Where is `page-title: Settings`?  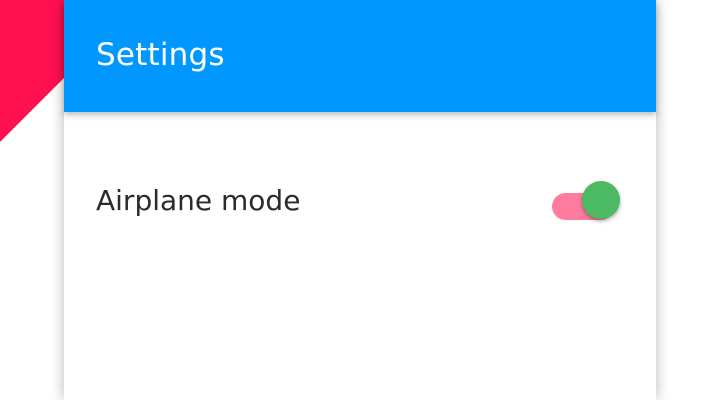 page-title: Settings is located at coordinates (160, 55).